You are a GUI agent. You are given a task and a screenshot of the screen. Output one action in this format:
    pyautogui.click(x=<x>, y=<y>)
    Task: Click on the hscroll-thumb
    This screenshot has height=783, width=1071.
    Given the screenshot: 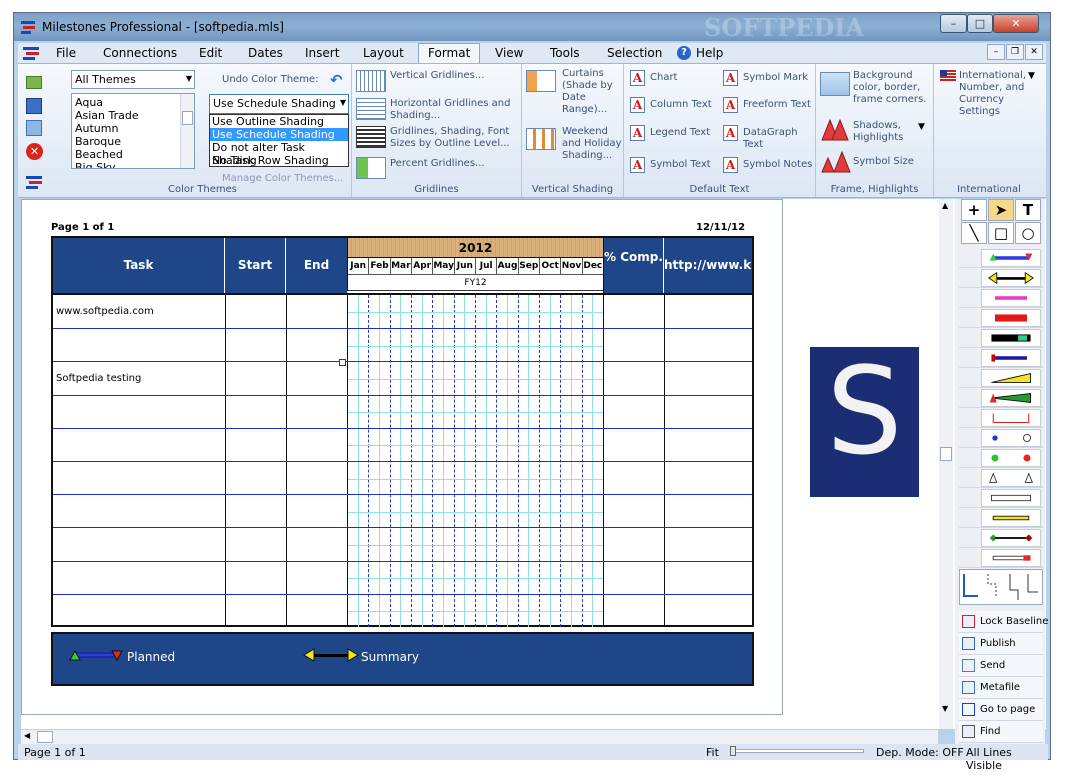 What is the action you would take?
    pyautogui.click(x=45, y=737)
    